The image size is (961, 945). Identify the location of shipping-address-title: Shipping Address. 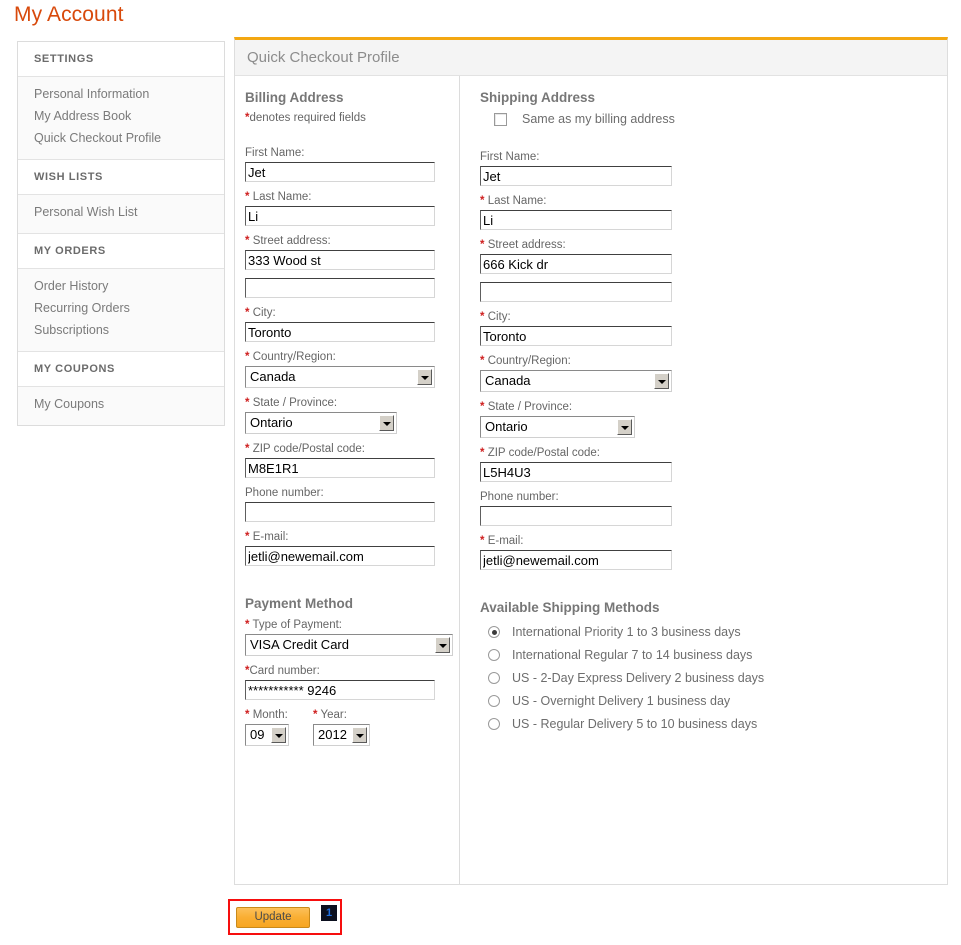
(538, 97).